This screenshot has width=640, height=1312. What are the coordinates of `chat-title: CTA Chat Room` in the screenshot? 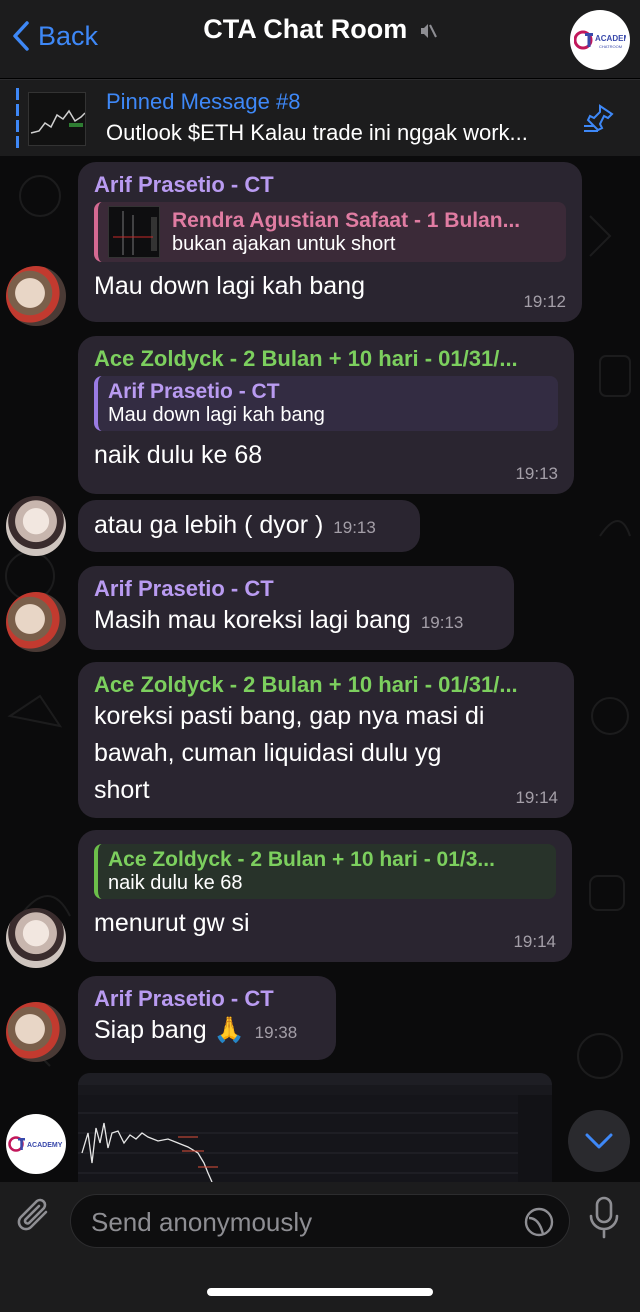 It's located at (320, 29).